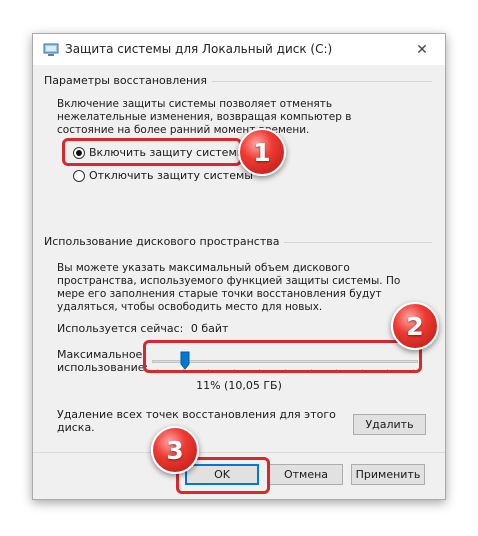  I want to click on close-icon: ✕, so click(422, 49).